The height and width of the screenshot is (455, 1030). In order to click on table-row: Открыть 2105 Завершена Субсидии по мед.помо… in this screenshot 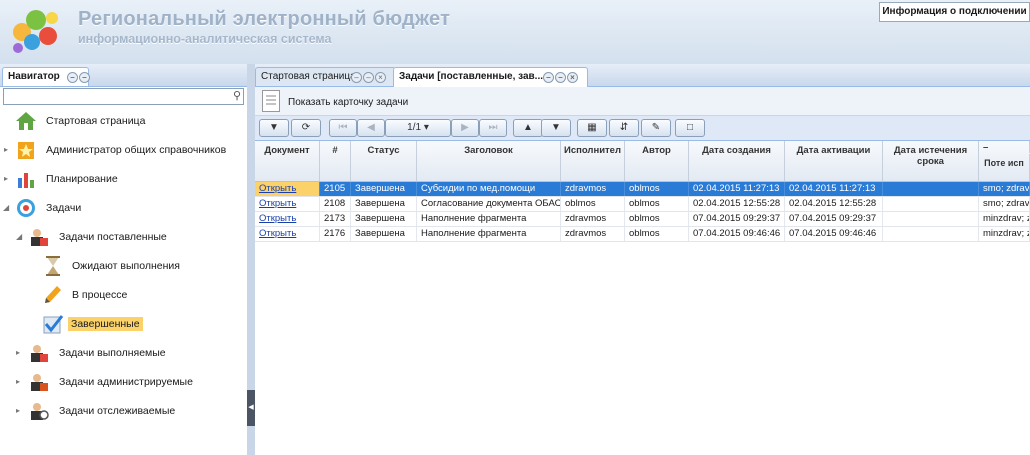, I will do `click(642, 189)`.